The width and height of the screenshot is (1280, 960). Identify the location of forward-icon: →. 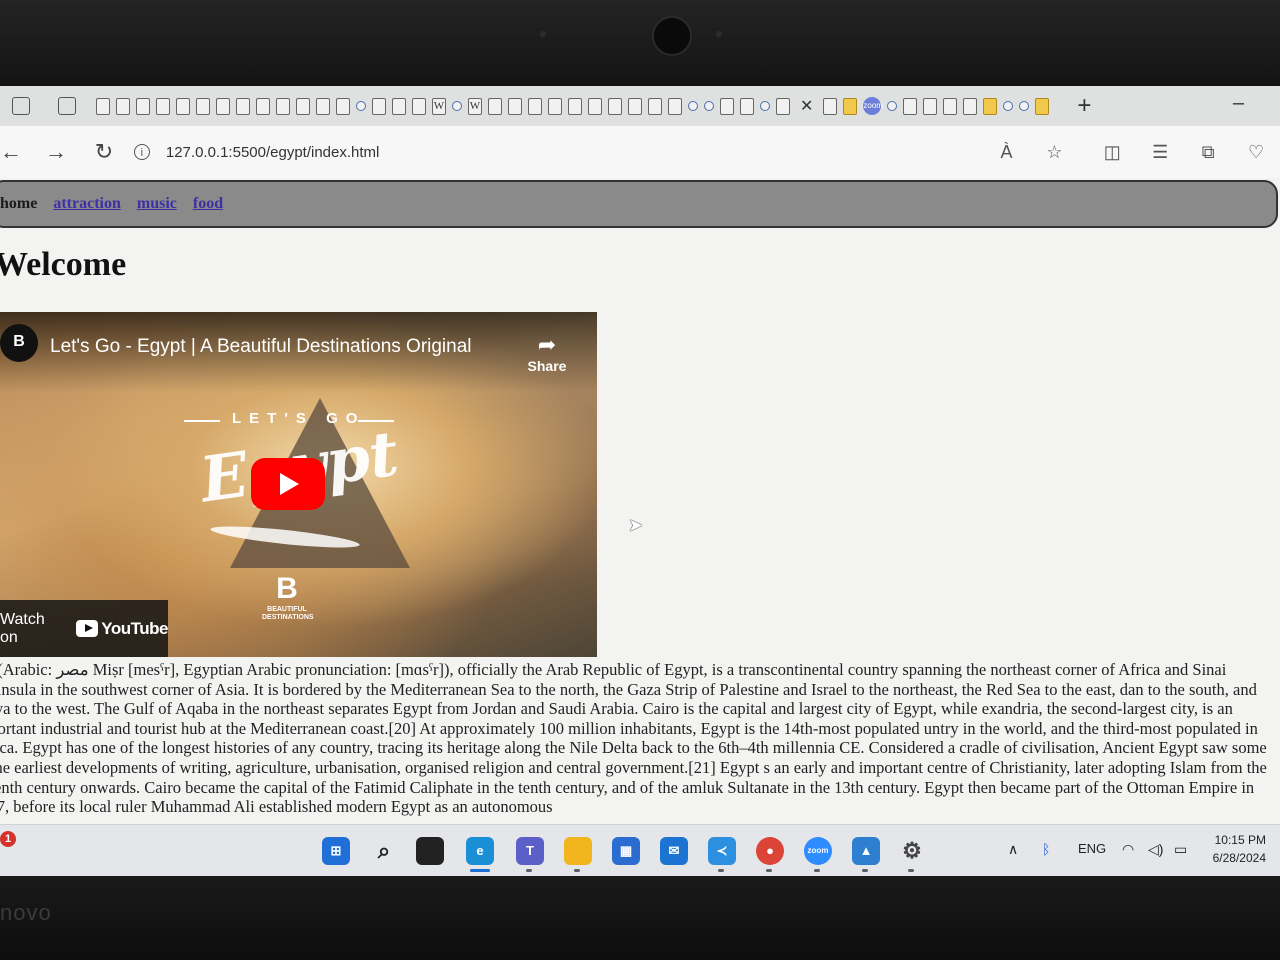
(56, 152).